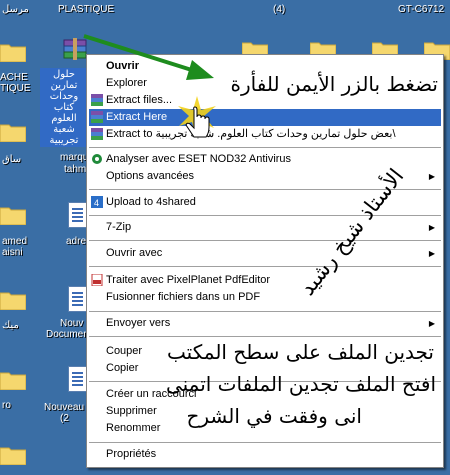 Image resolution: width=450 pixels, height=475 pixels. I want to click on annotation-right-click: تضغط بالزر الأيمن للفأرة, so click(334, 84).